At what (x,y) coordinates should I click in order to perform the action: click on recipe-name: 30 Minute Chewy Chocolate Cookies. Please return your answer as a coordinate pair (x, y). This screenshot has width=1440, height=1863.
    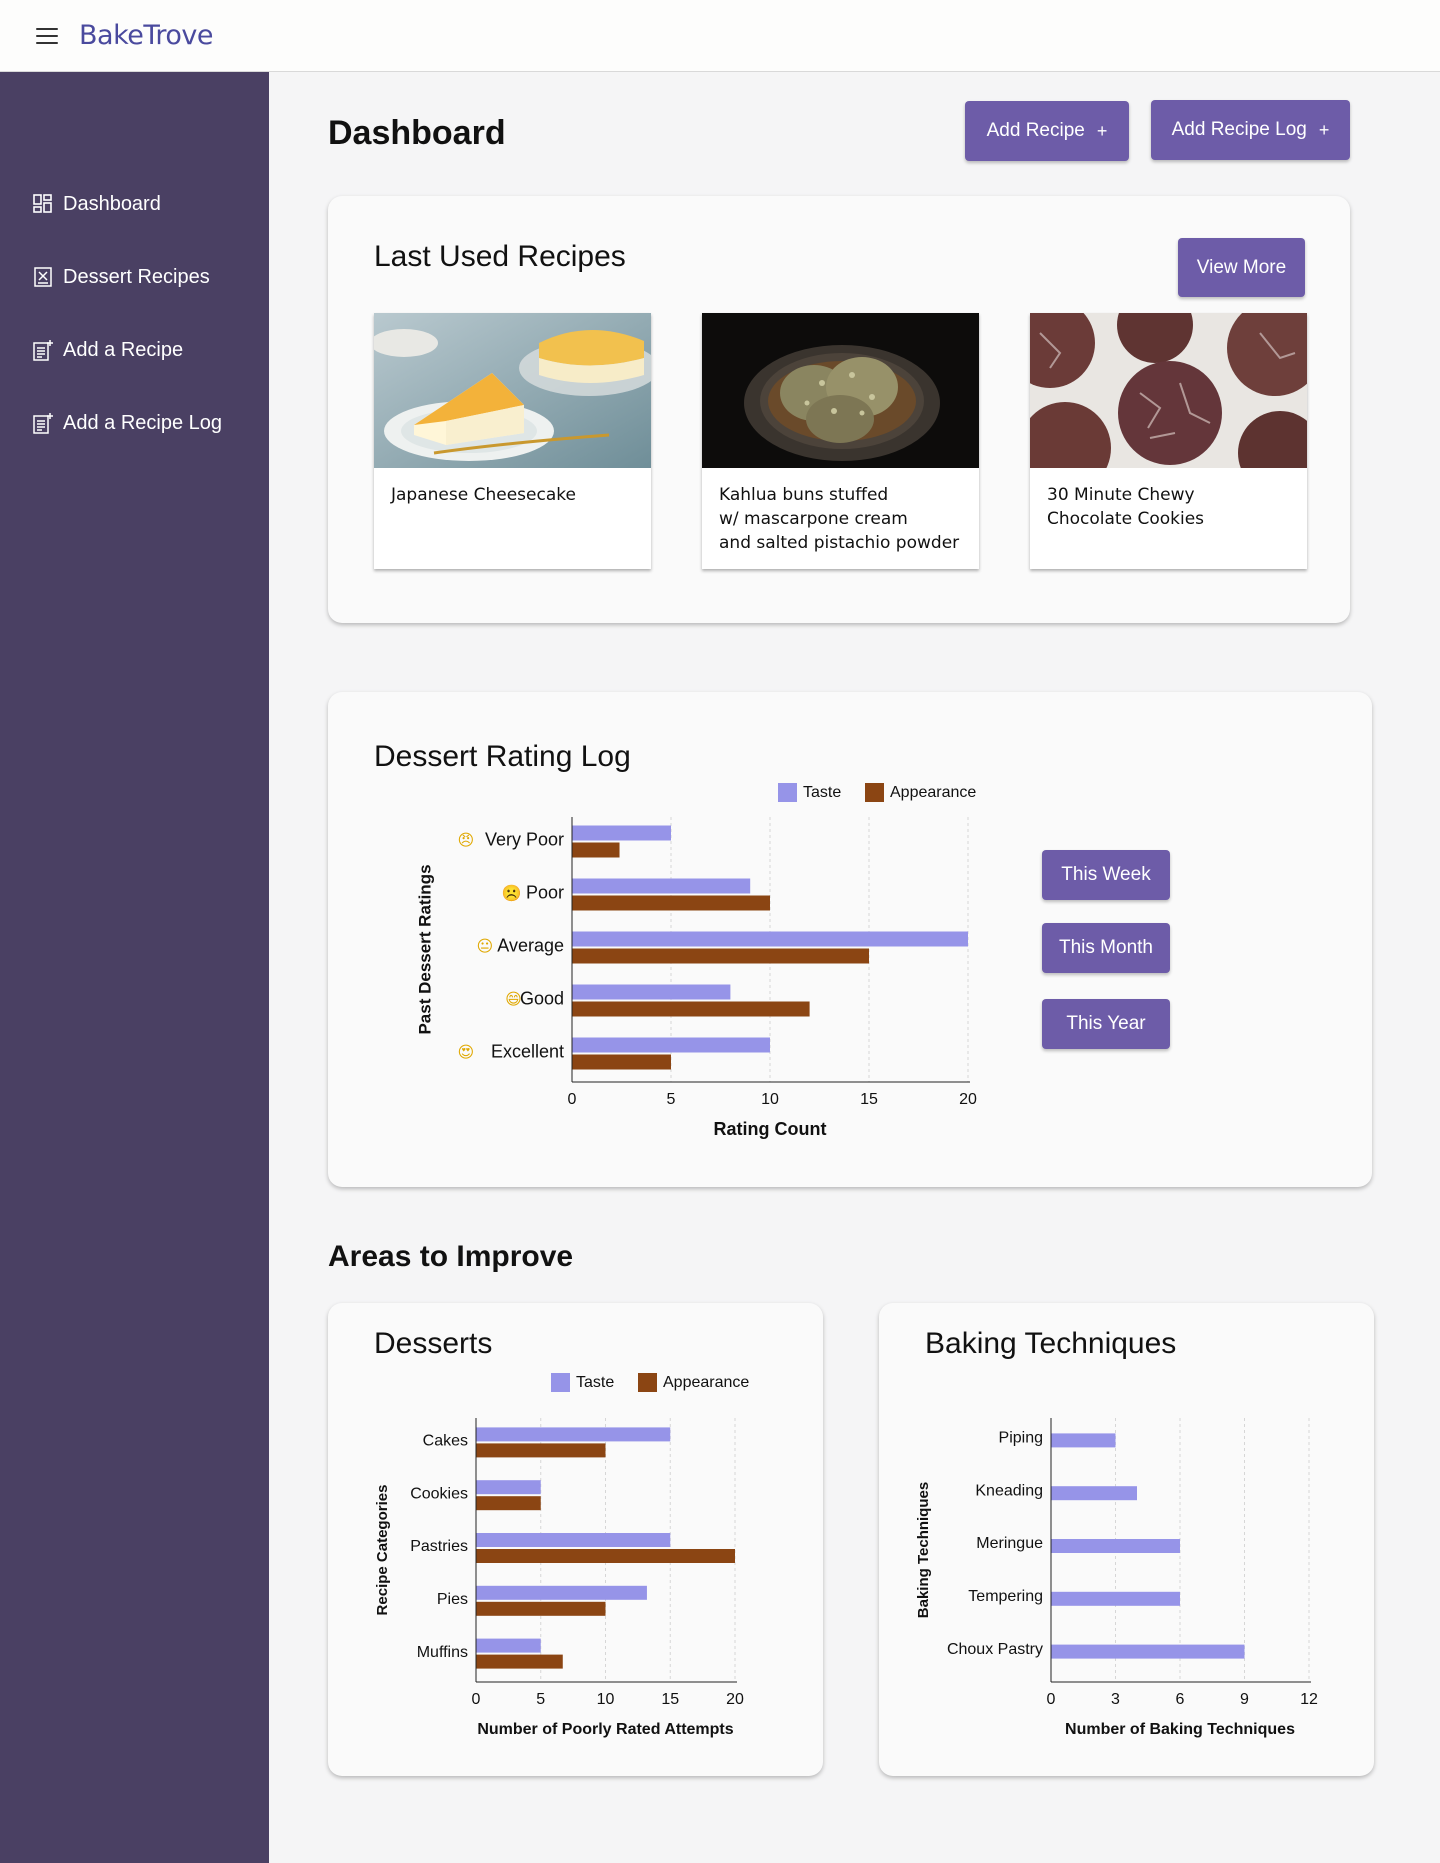
    Looking at the image, I should click on (1126, 507).